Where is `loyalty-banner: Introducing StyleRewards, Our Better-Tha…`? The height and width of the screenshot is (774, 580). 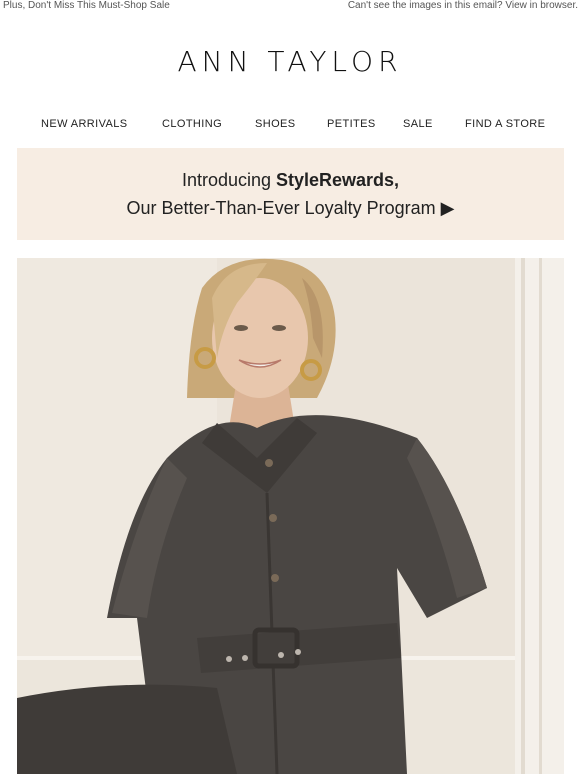
loyalty-banner: Introducing StyleRewards, Our Better-Tha… is located at coordinates (290, 194).